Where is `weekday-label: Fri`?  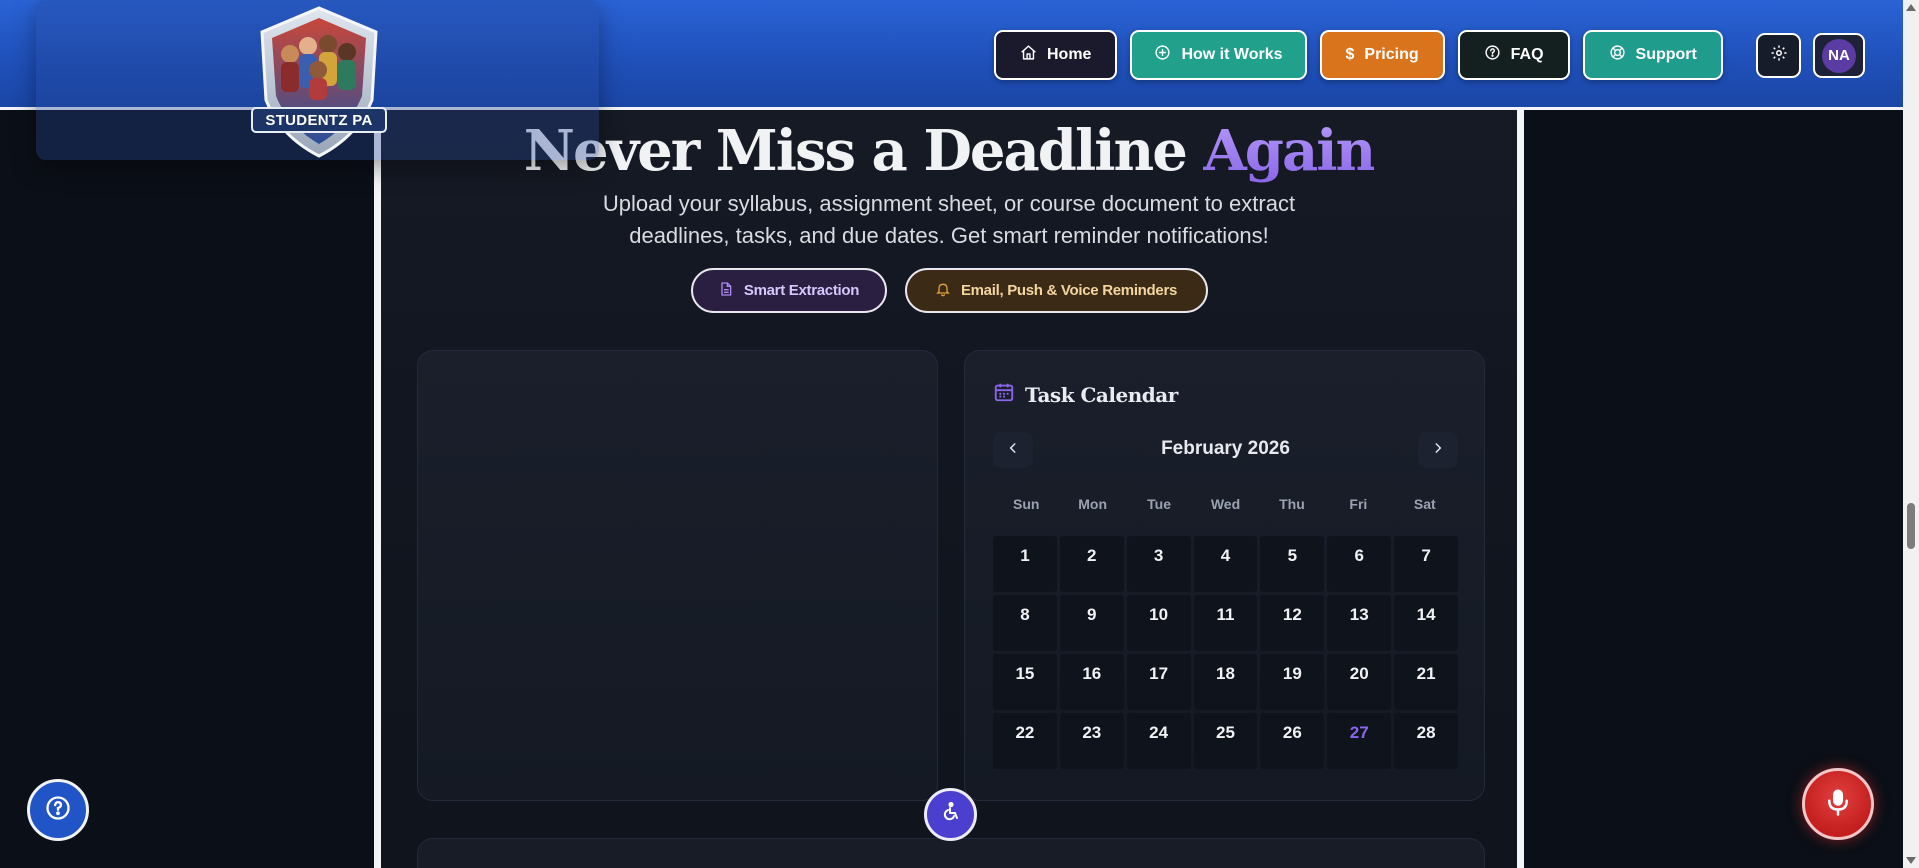
weekday-label: Fri is located at coordinates (1358, 504).